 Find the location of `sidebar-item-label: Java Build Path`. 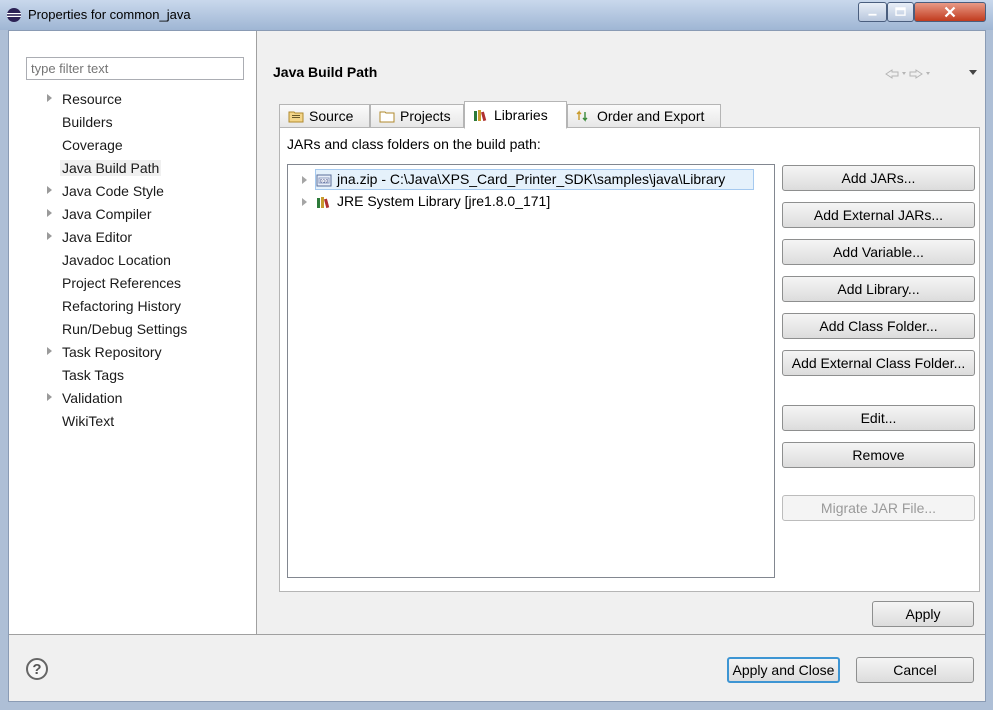

sidebar-item-label: Java Build Path is located at coordinates (111, 168).